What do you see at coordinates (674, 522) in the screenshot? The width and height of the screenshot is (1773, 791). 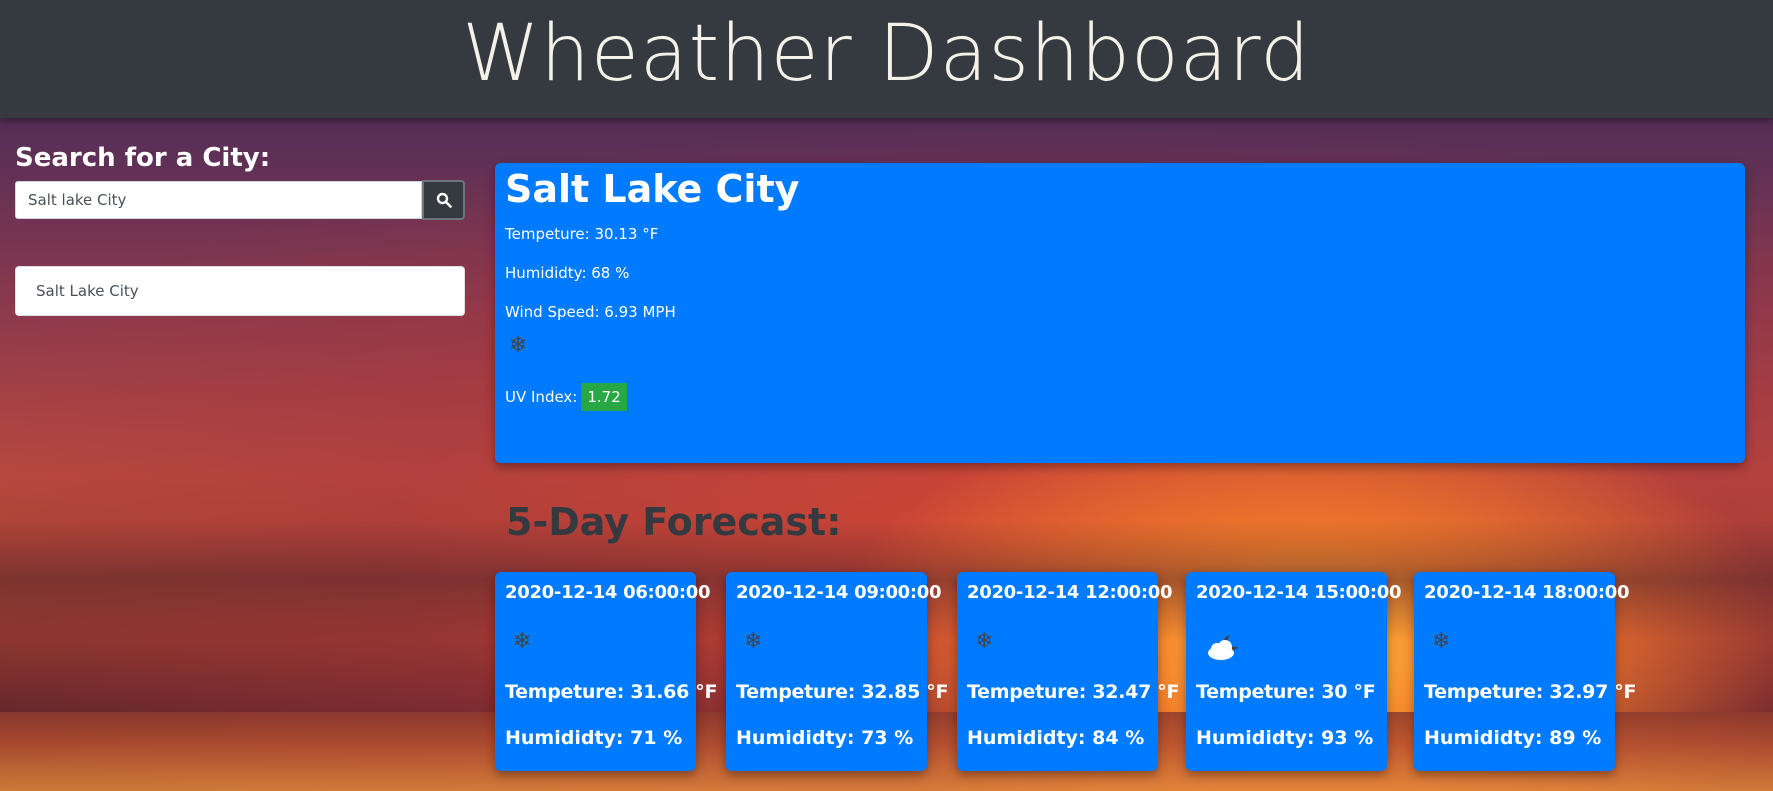 I see `forecast-title: 5-Day Forecast:` at bounding box center [674, 522].